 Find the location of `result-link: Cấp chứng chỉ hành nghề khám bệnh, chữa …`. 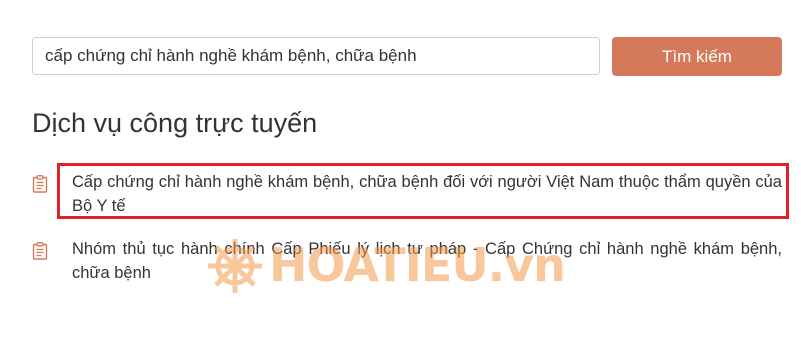

result-link: Cấp chứng chỉ hành nghề khám bệnh, chữa … is located at coordinates (427, 194).